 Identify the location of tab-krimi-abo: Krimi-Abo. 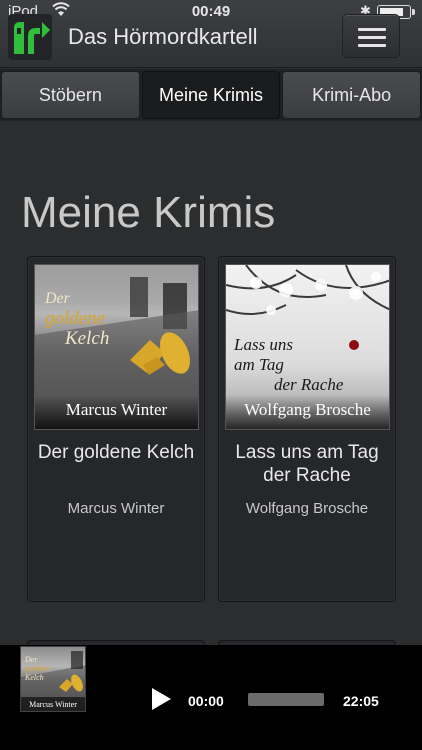
(352, 95).